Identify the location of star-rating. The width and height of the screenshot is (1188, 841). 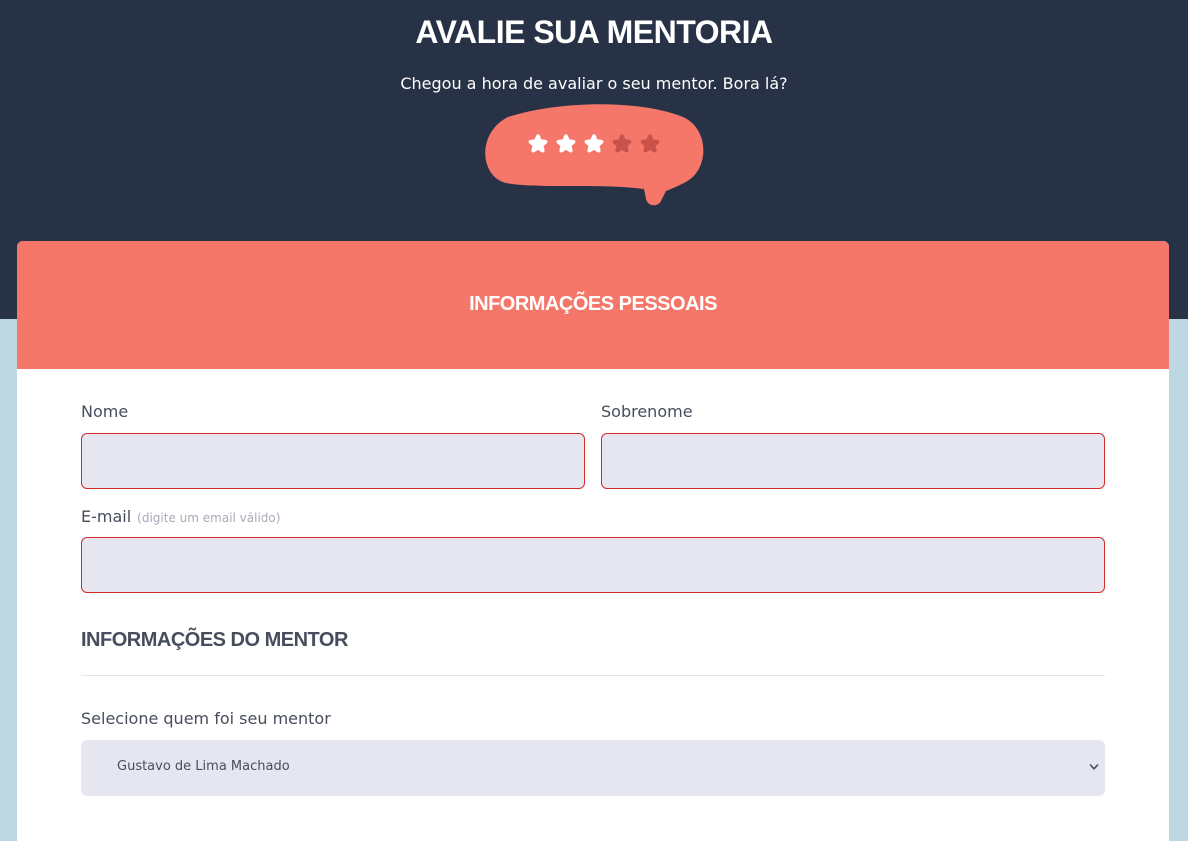
(594, 145).